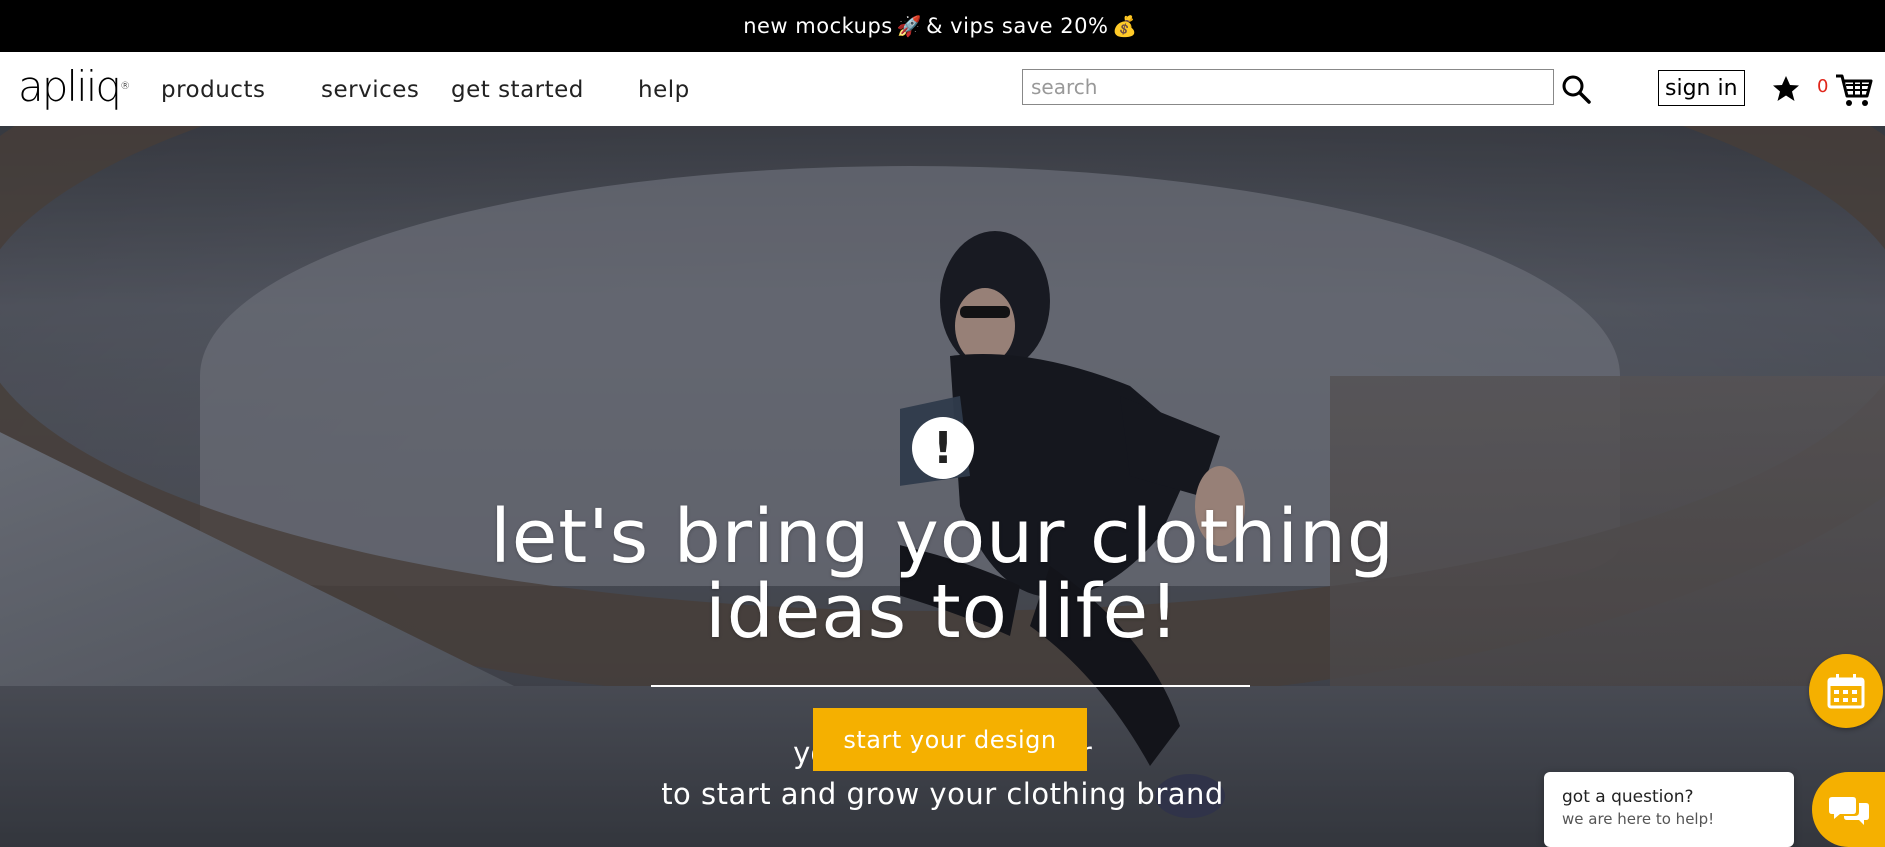 The image size is (1885, 847). I want to click on chat-prompt-subtitle: we are here to help!, so click(1638, 819).